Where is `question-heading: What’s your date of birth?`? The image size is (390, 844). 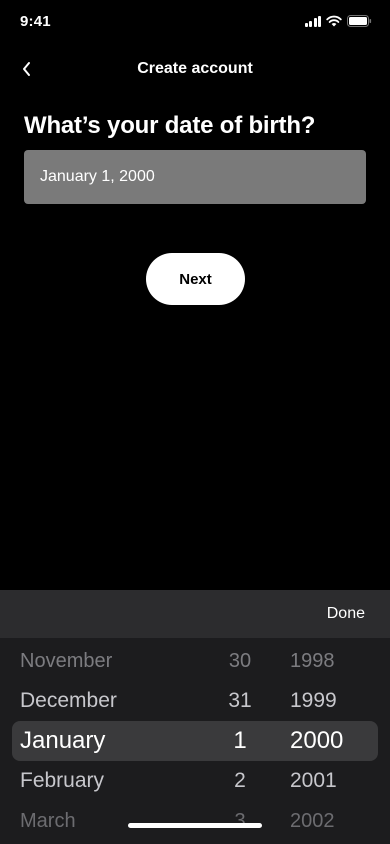
question-heading: What’s your date of birth? is located at coordinates (170, 125).